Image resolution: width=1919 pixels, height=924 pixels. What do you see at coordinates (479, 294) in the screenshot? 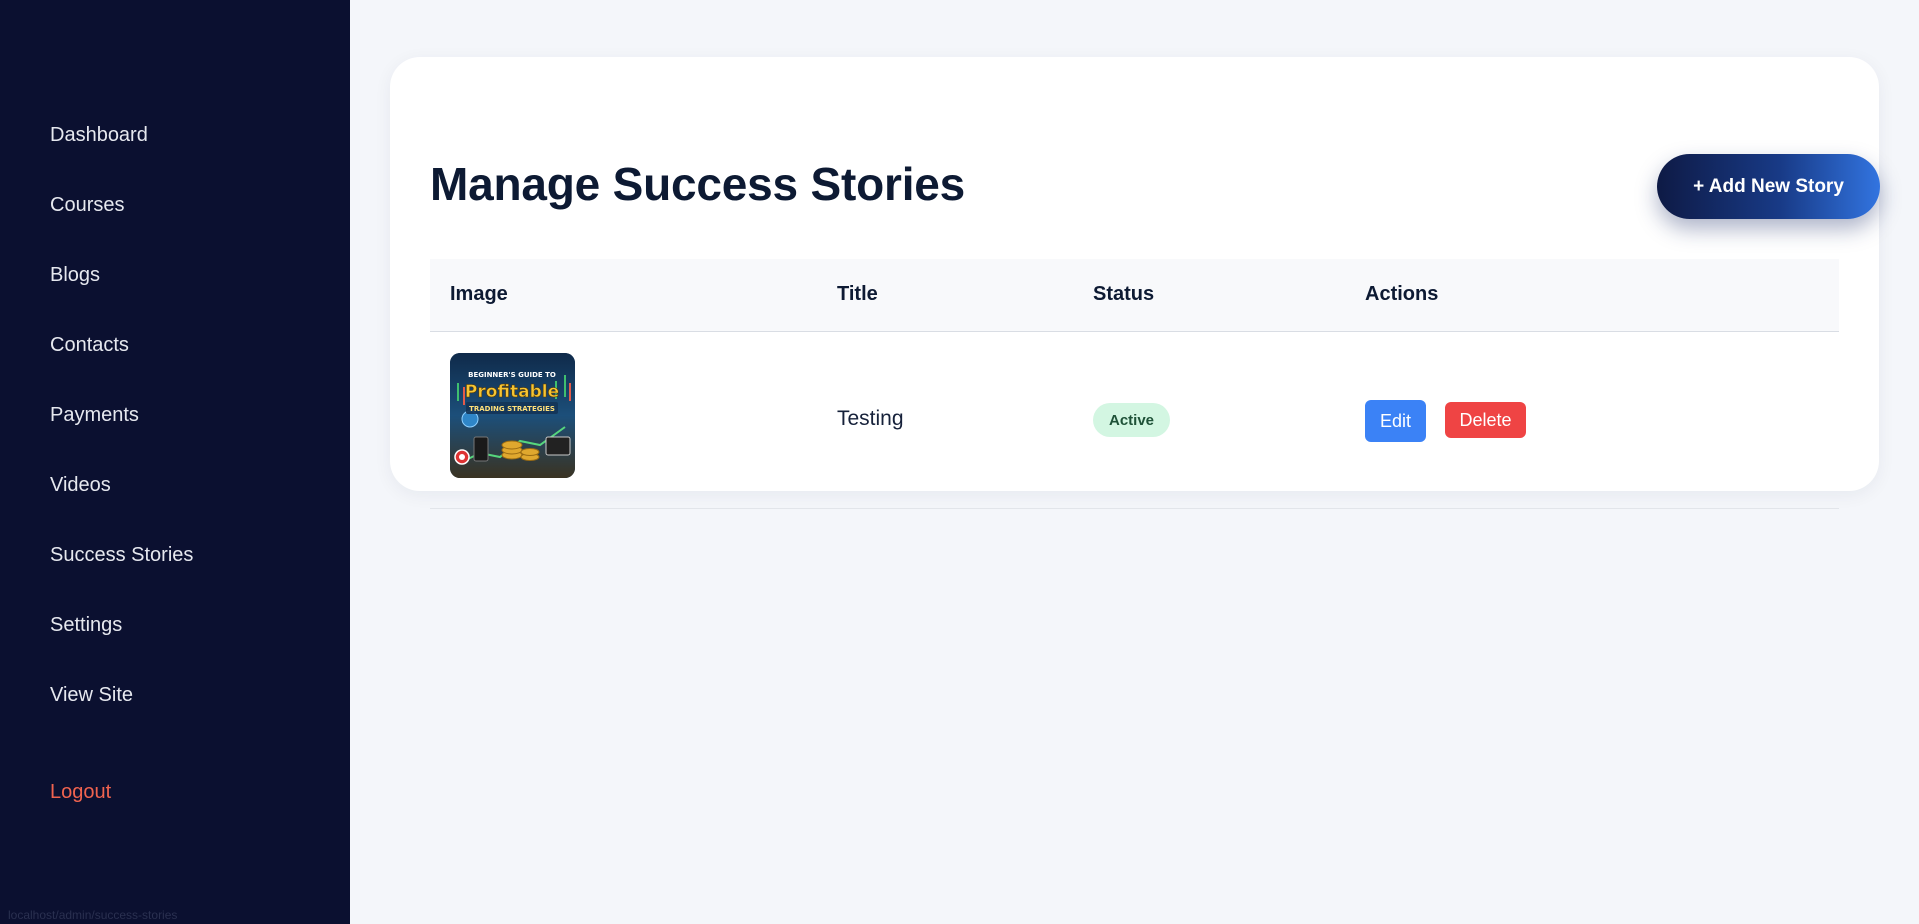
I see `column-header-image: Image` at bounding box center [479, 294].